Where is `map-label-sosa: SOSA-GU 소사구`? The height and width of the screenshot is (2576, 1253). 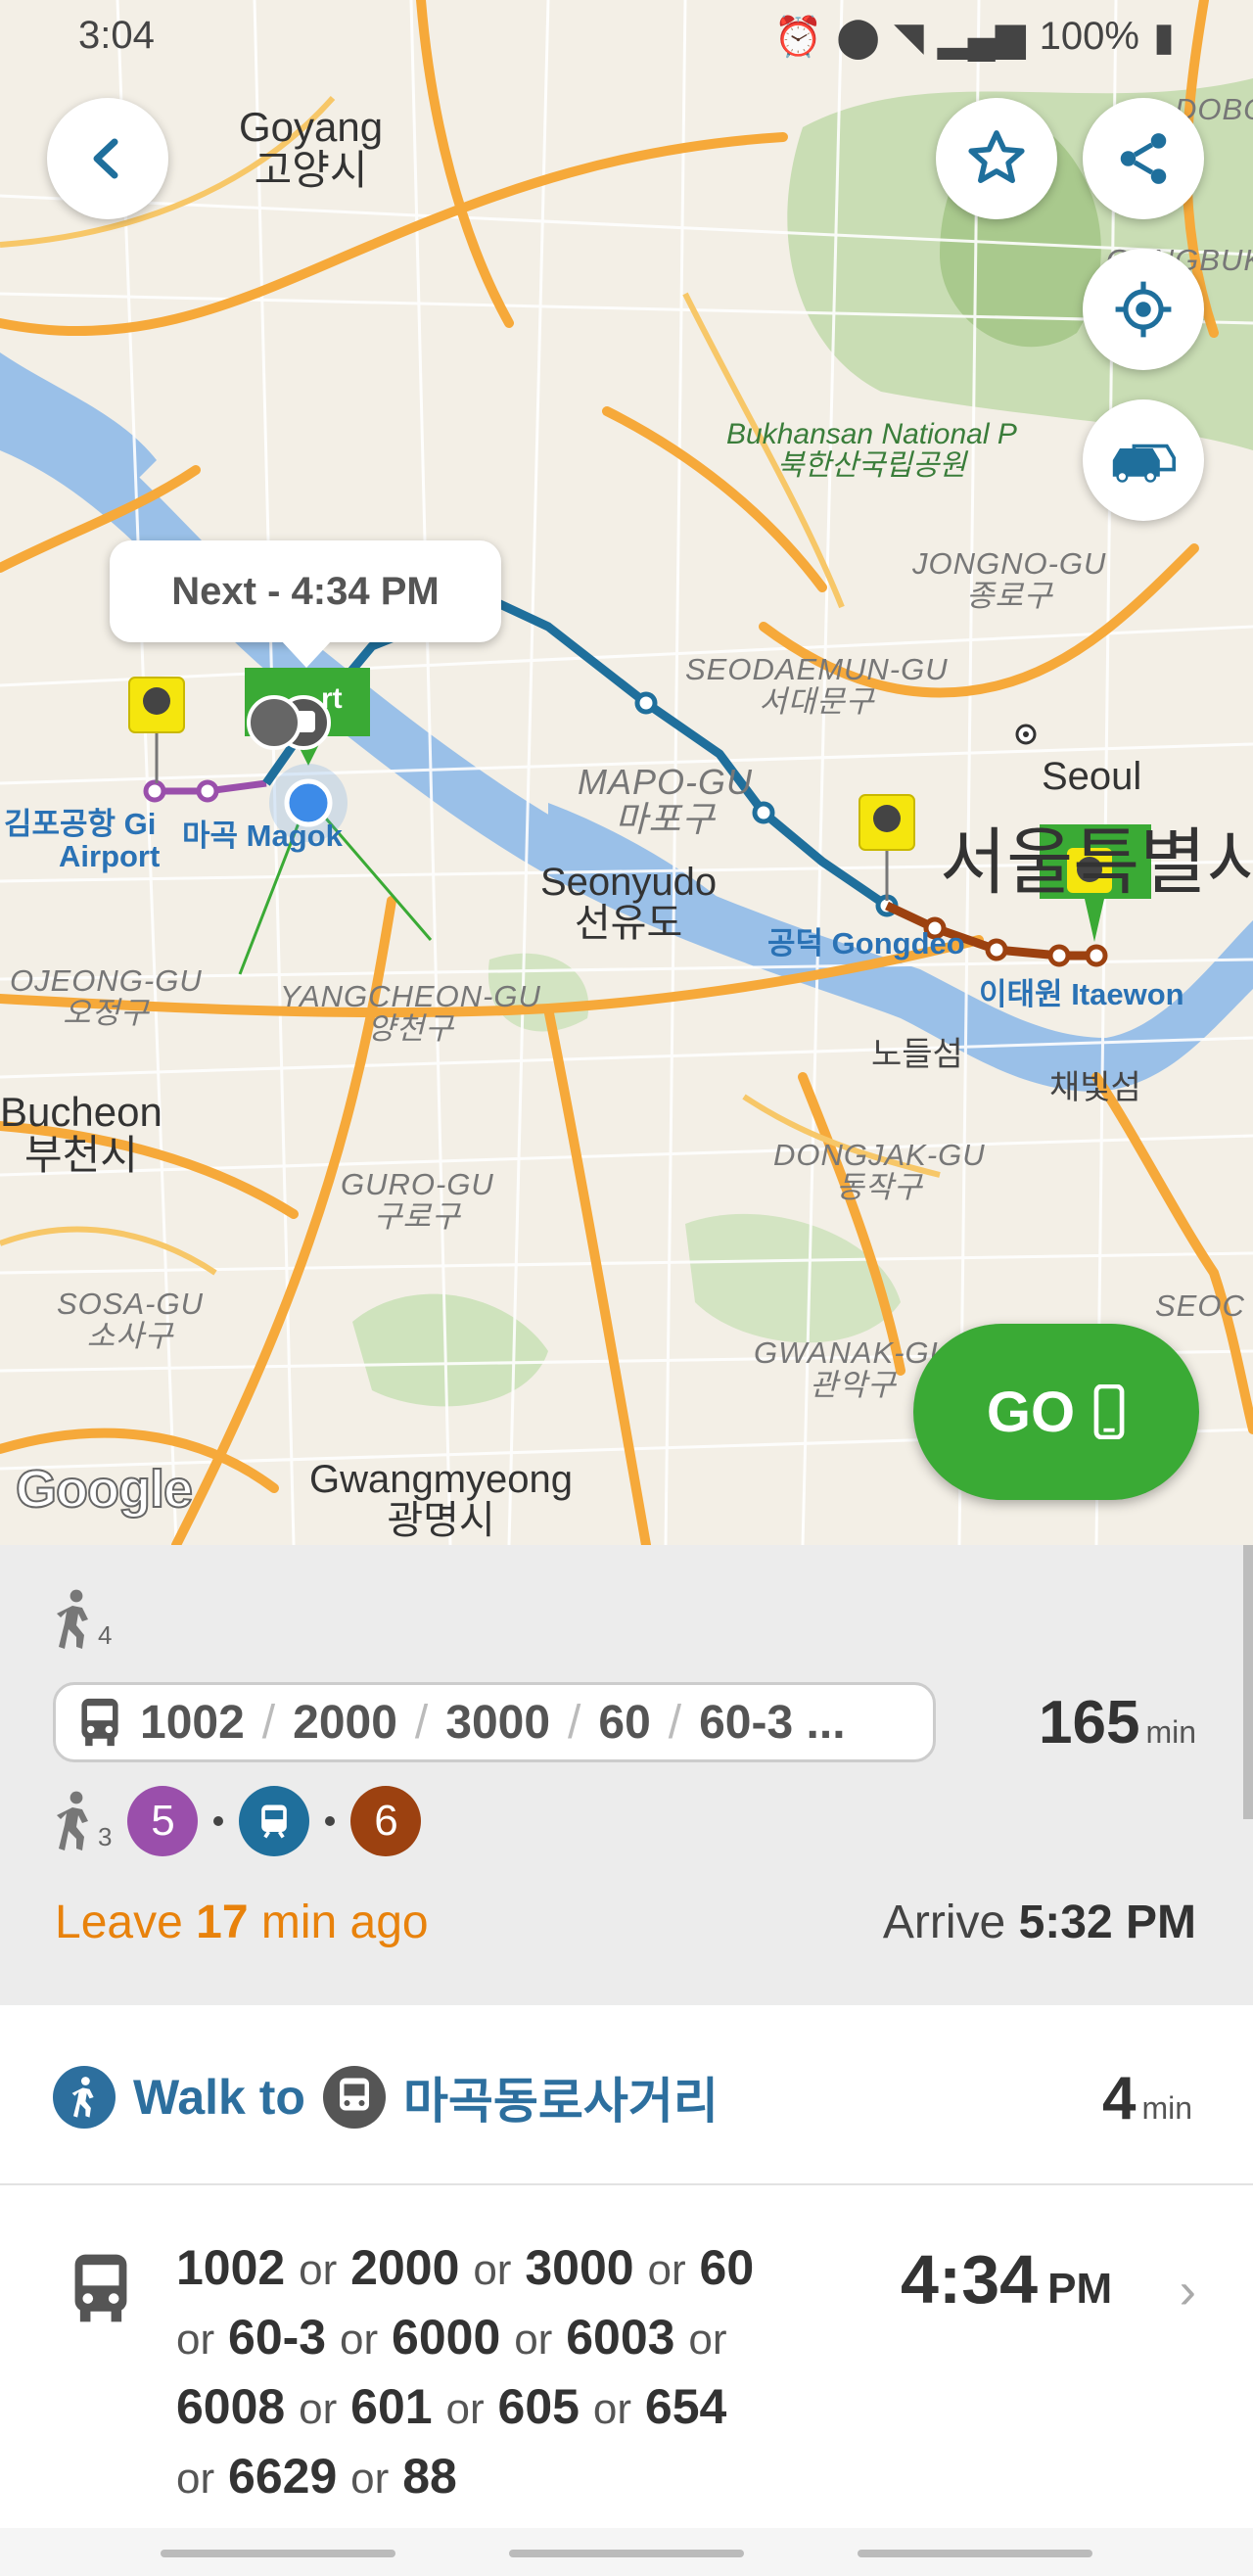 map-label-sosa: SOSA-GU 소사구 is located at coordinates (130, 1320).